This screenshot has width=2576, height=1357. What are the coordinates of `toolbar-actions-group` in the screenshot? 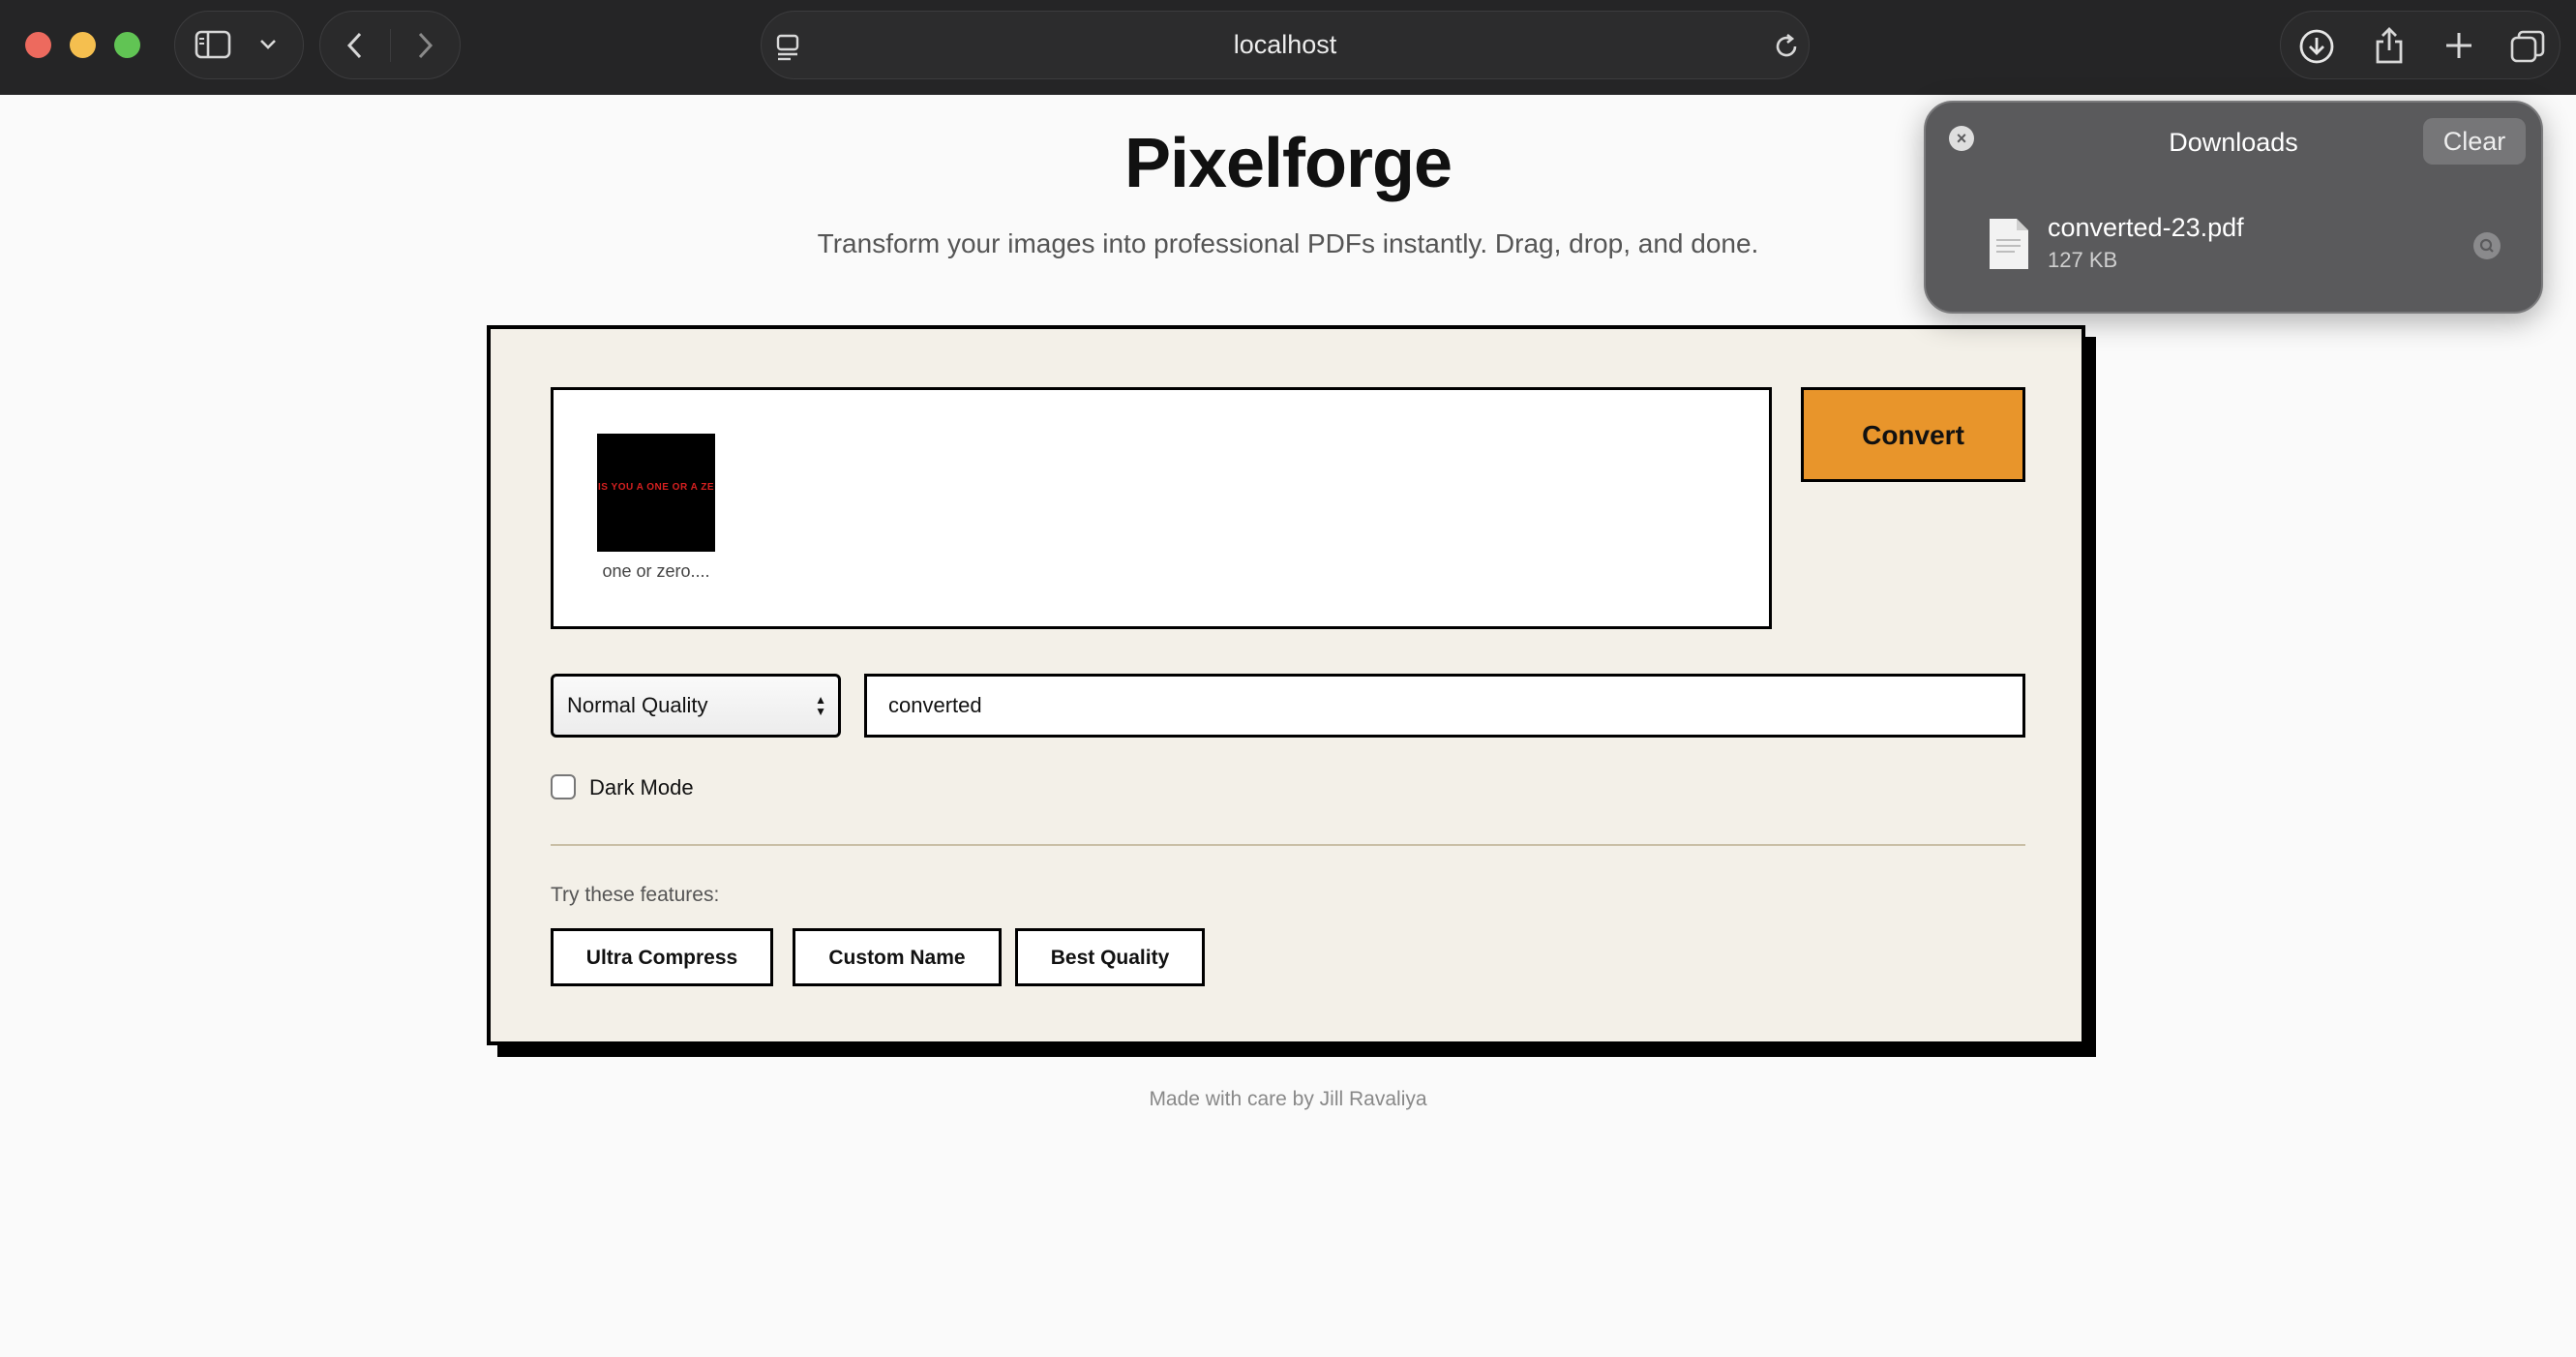 It's located at (2420, 45).